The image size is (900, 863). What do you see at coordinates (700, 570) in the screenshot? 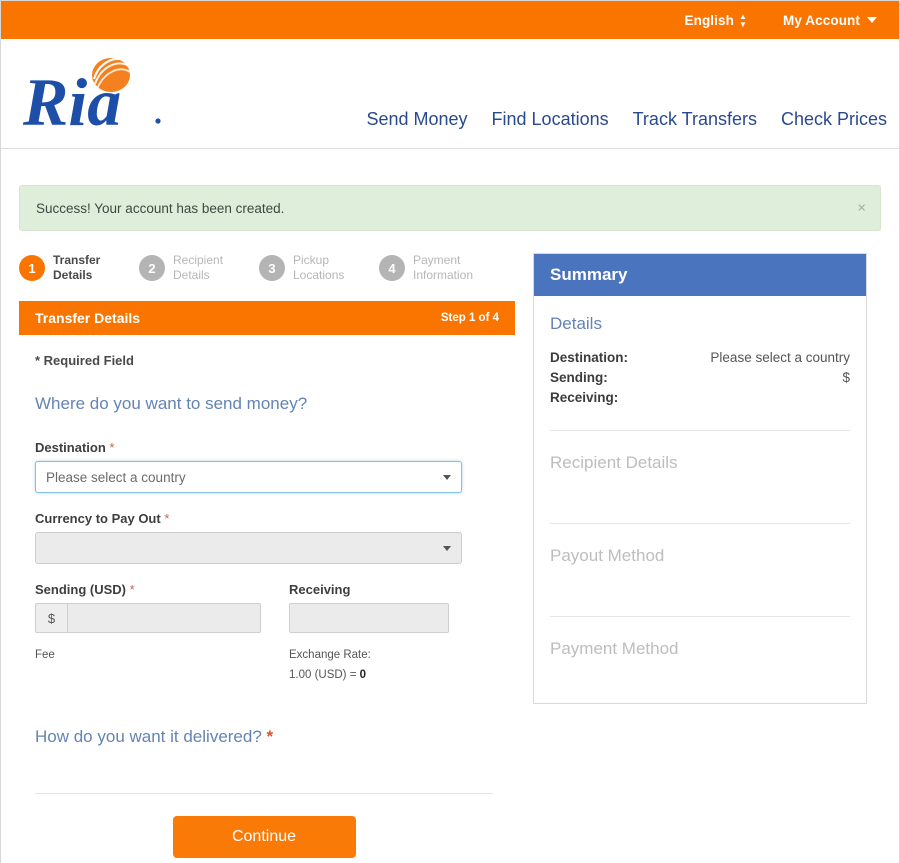
I see `summary-section-payout-method: Payout Method` at bounding box center [700, 570].